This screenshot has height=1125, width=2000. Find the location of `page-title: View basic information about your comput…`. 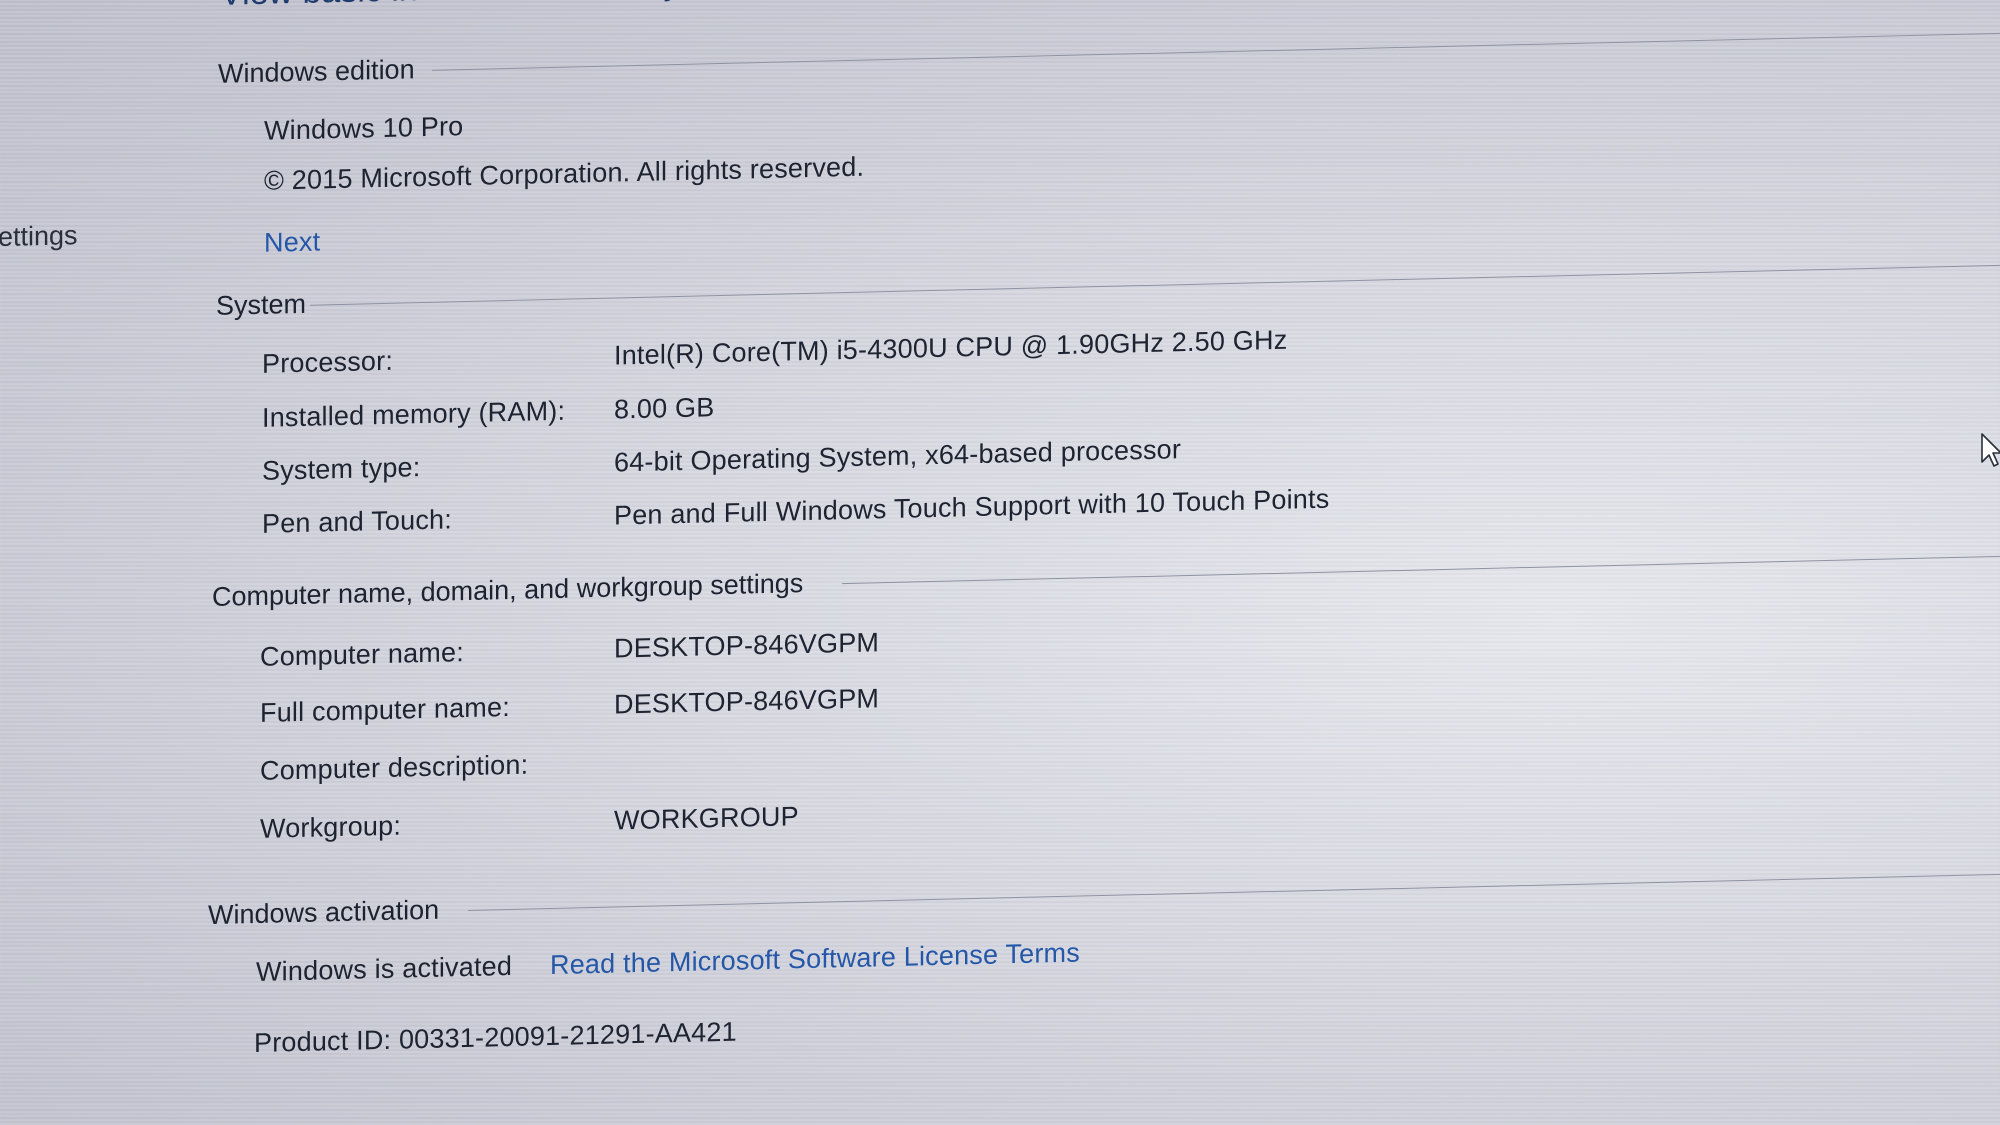

page-title: View basic information about your comput… is located at coordinates (550, 7).